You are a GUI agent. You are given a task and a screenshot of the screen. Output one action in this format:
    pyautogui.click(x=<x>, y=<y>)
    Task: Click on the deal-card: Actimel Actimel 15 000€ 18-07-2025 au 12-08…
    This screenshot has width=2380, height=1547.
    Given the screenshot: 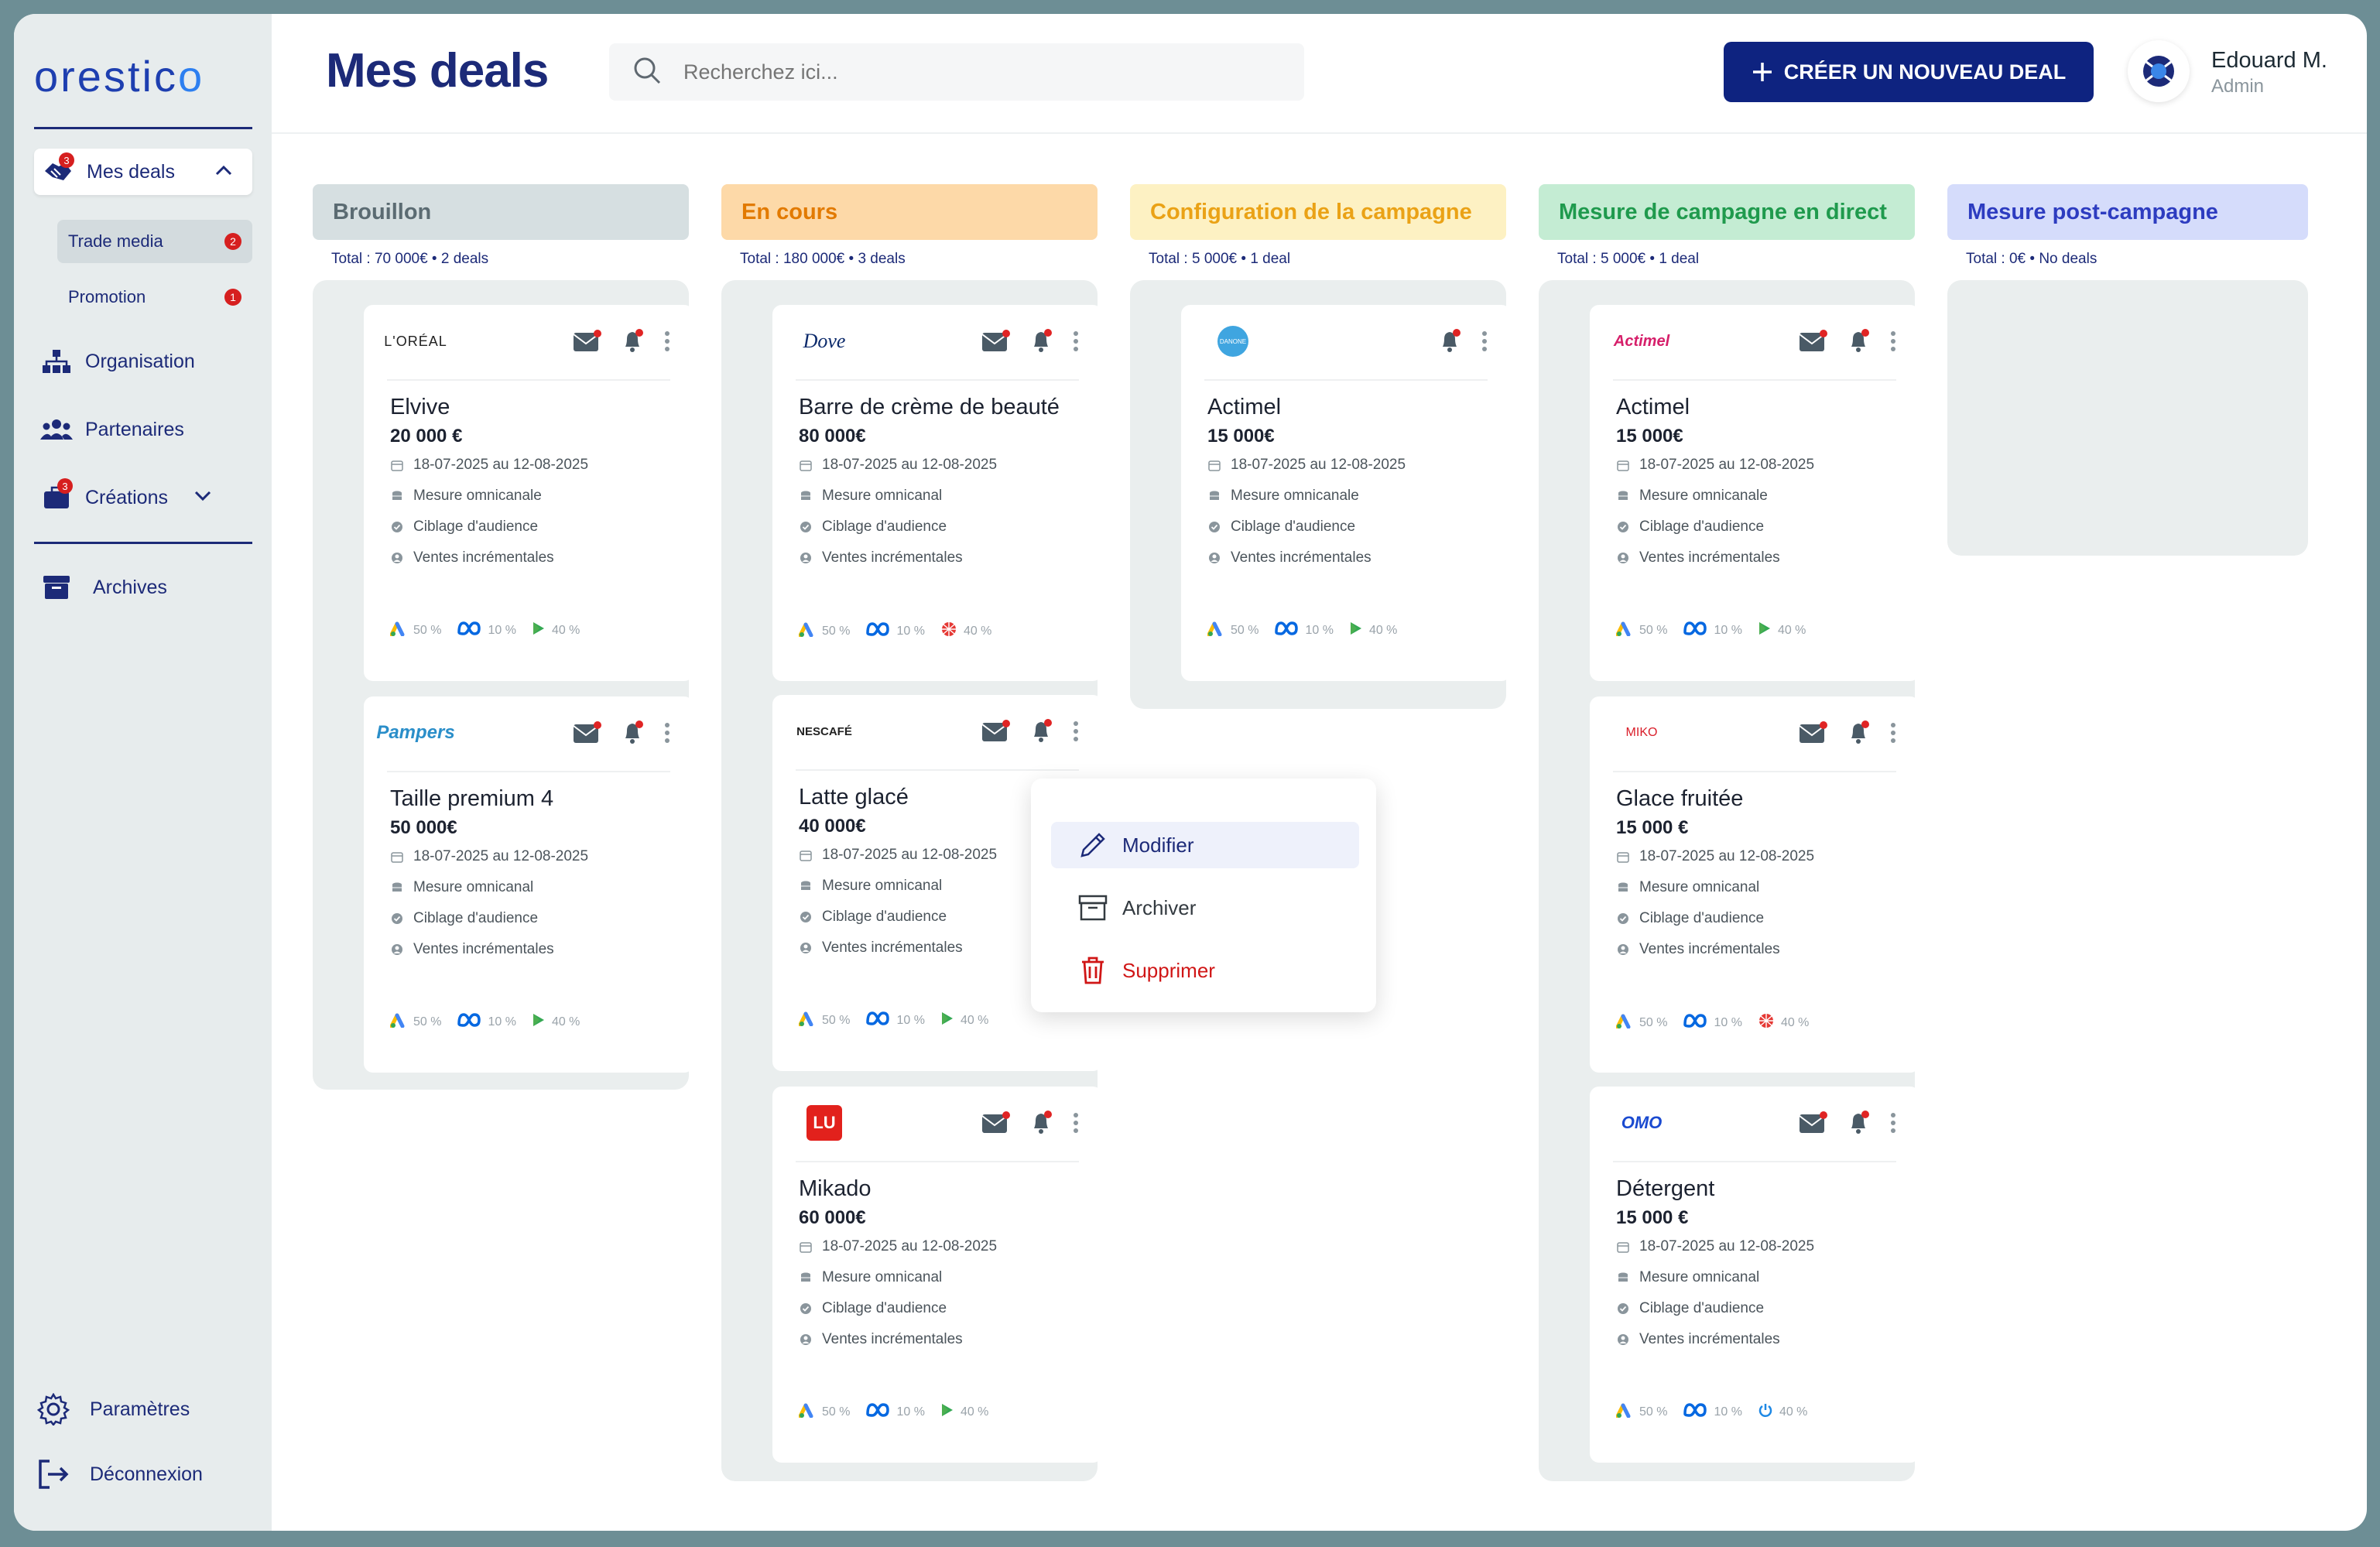 What is the action you would take?
    pyautogui.click(x=1754, y=493)
    